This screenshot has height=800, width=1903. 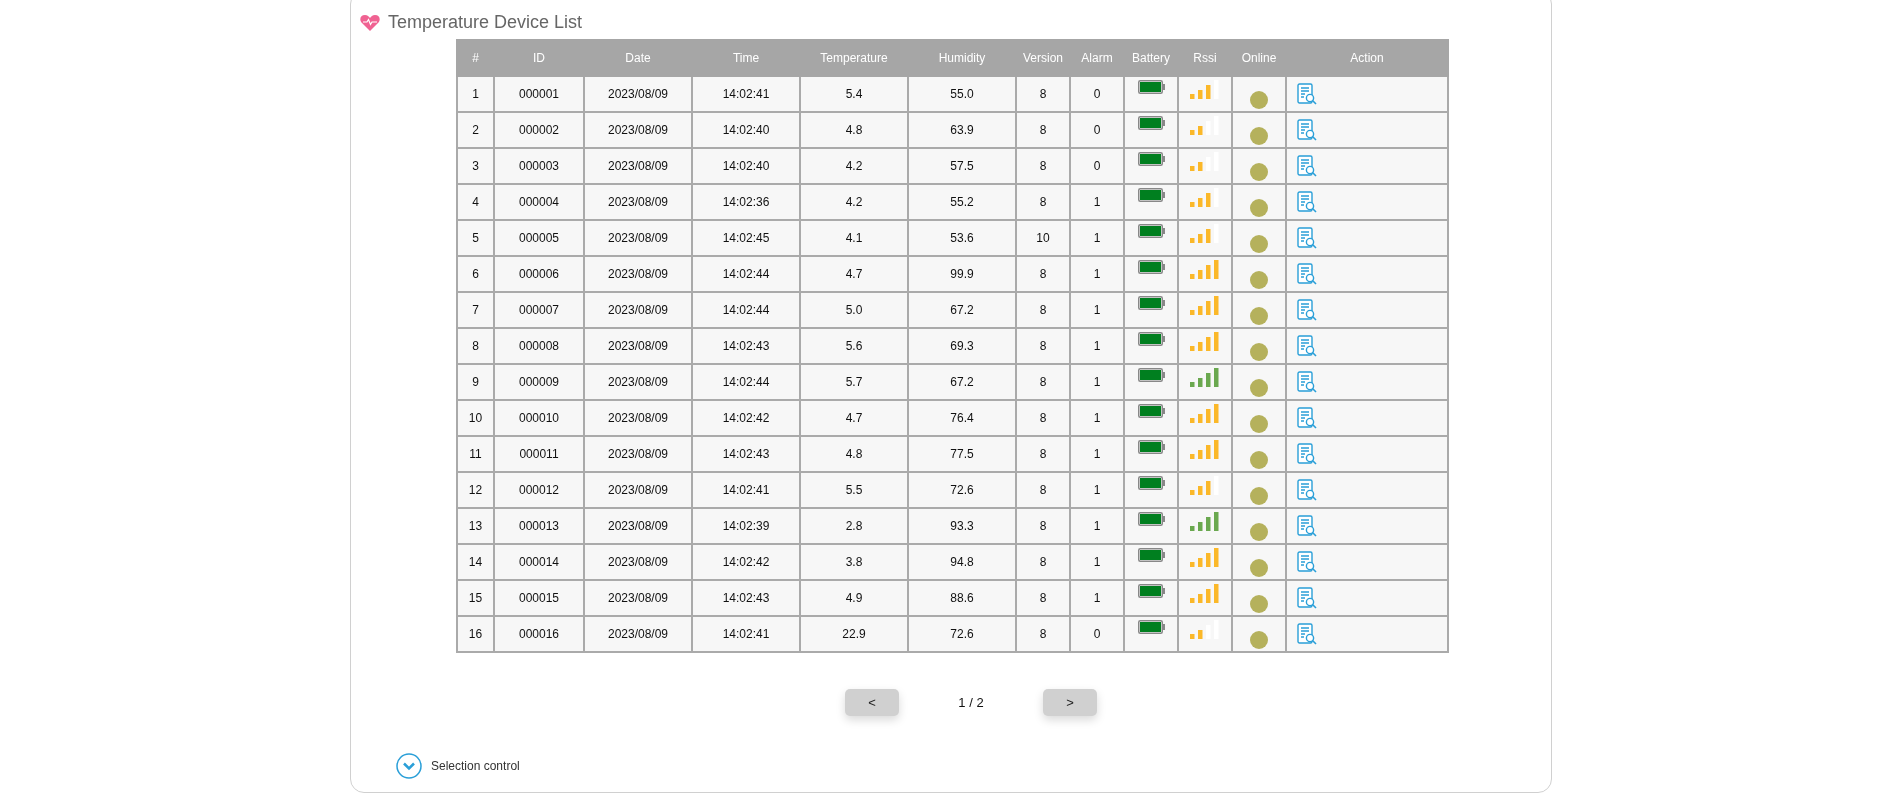 I want to click on column-header: Version, so click(x=1043, y=58).